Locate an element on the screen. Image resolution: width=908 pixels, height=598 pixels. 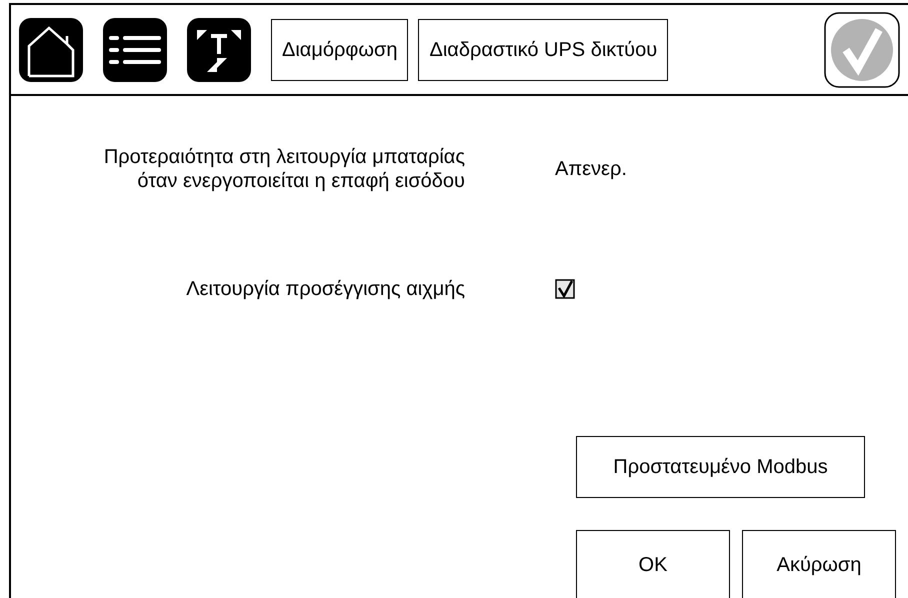
tools-icon is located at coordinates (219, 50).